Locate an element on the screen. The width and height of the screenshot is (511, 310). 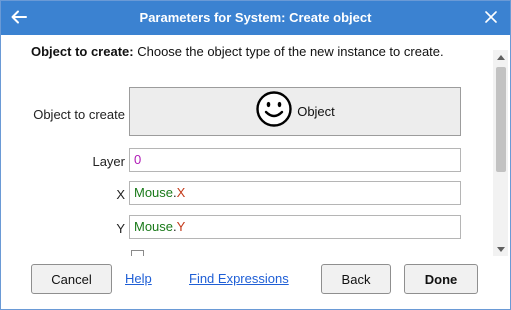
x-label: X is located at coordinates (120, 194).